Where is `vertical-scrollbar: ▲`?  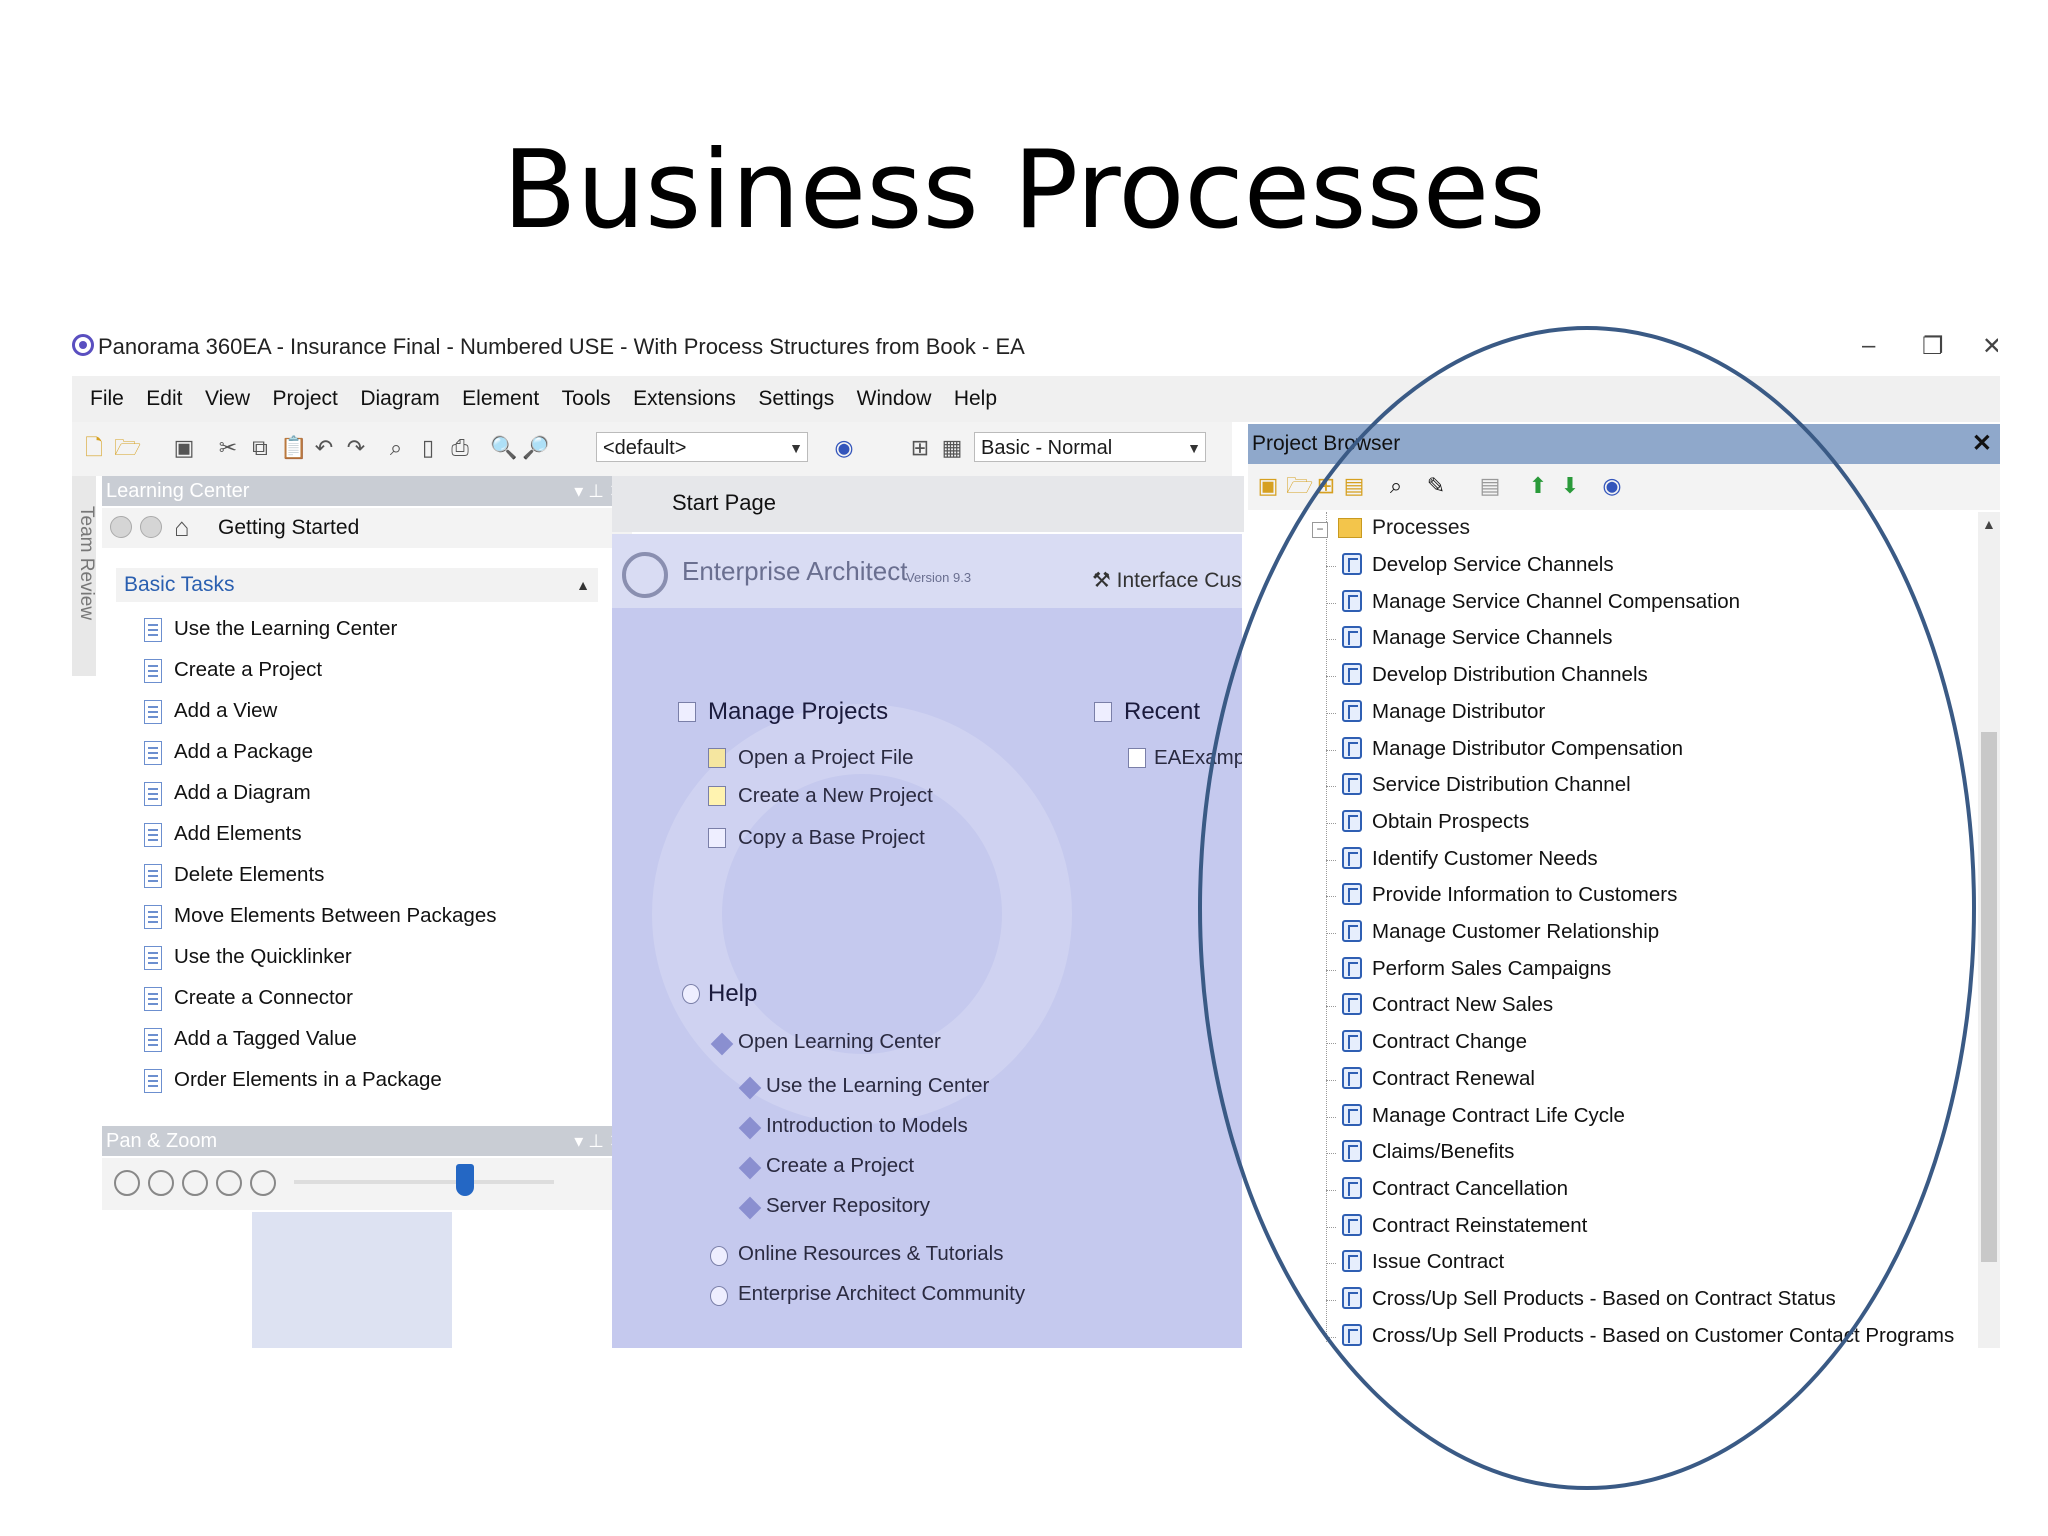
vertical-scrollbar: ▲ is located at coordinates (1989, 930).